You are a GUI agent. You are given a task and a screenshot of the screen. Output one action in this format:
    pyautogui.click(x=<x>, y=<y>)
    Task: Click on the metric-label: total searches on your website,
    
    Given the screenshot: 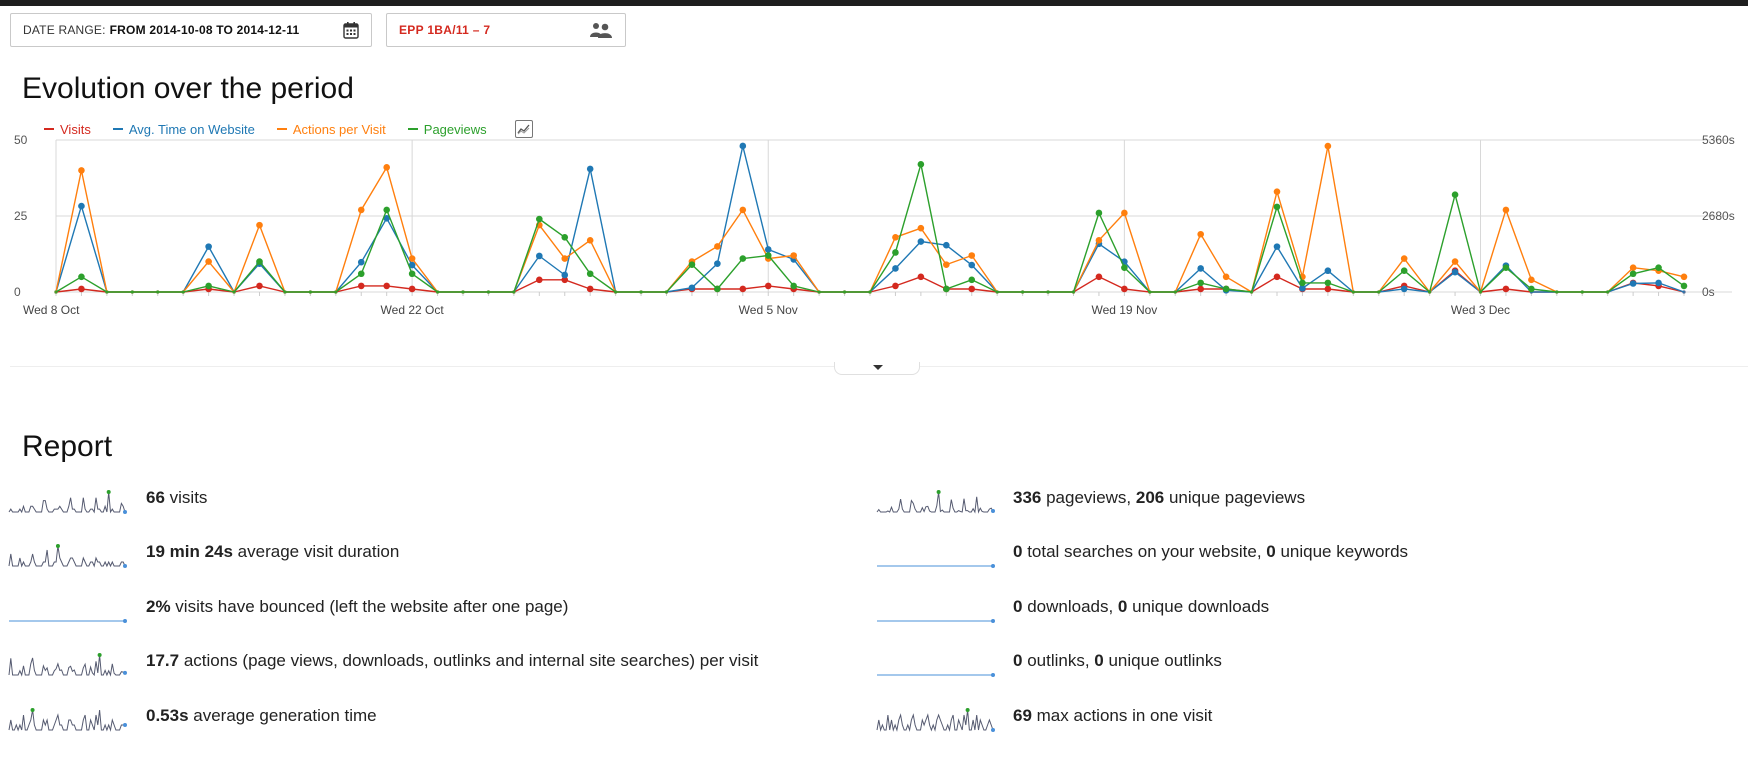 What is the action you would take?
    pyautogui.click(x=1144, y=551)
    